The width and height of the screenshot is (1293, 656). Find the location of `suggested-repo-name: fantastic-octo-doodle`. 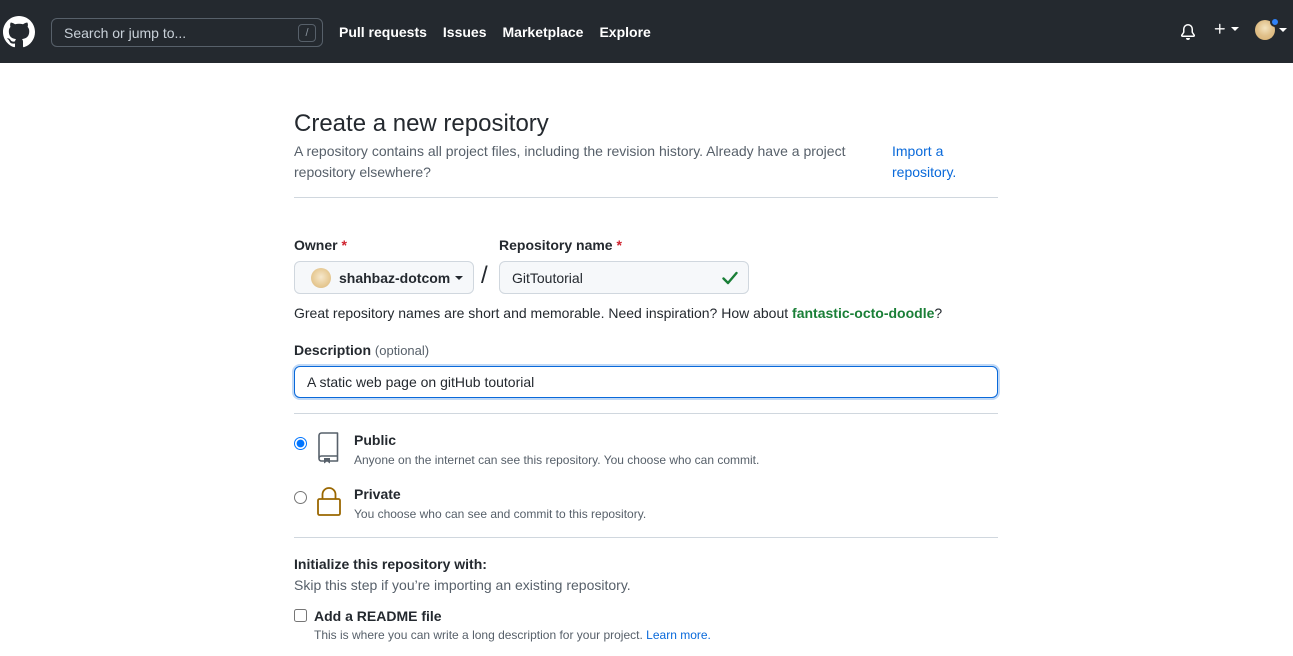

suggested-repo-name: fantastic-octo-doodle is located at coordinates (863, 313).